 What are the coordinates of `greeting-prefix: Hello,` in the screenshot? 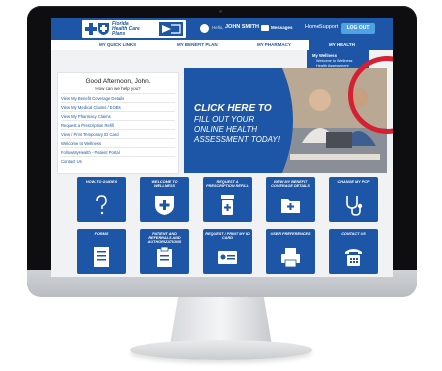 It's located at (218, 27).